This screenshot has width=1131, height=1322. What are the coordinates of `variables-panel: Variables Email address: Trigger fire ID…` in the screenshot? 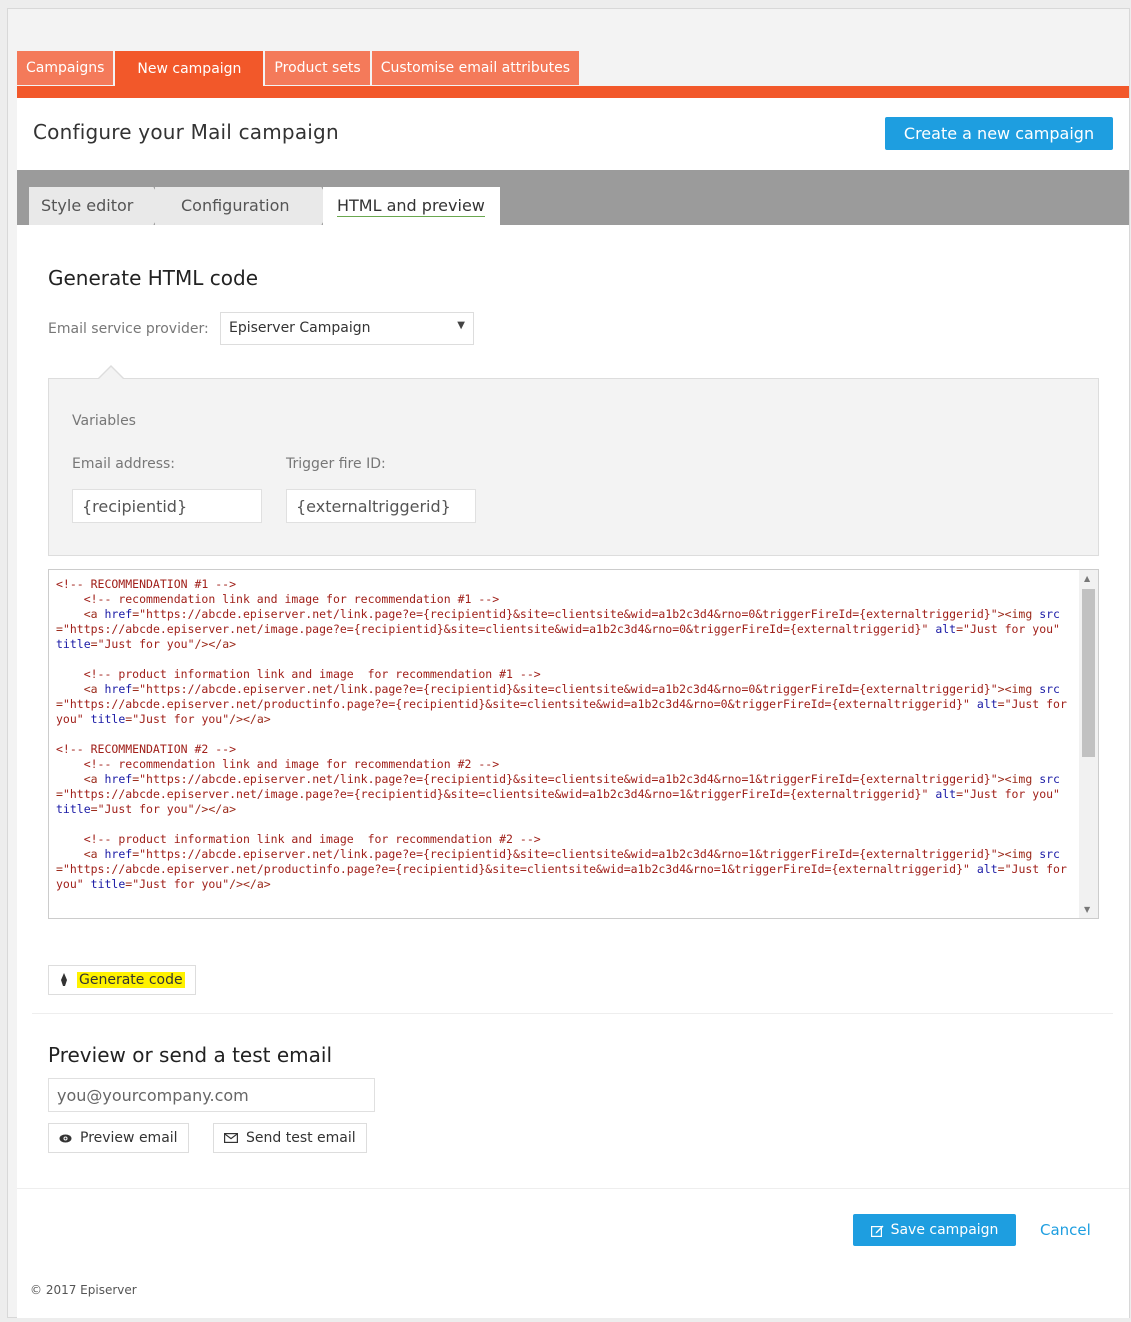 It's located at (573, 460).